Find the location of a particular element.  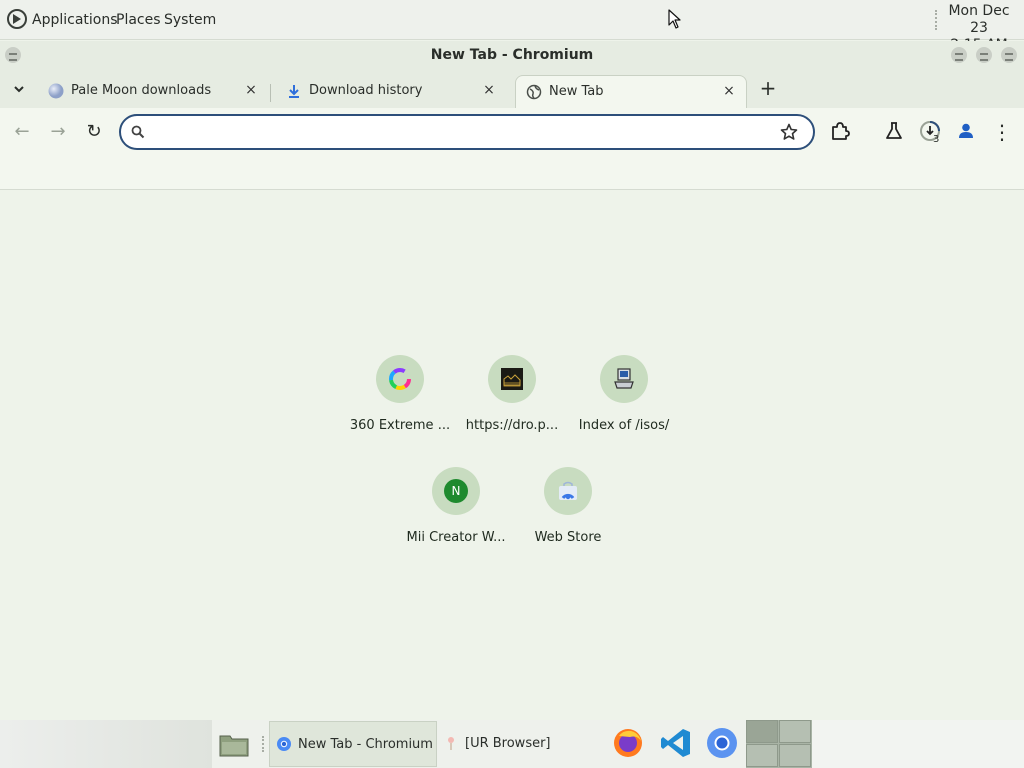

downloads-count: 3 is located at coordinates (936, 139).